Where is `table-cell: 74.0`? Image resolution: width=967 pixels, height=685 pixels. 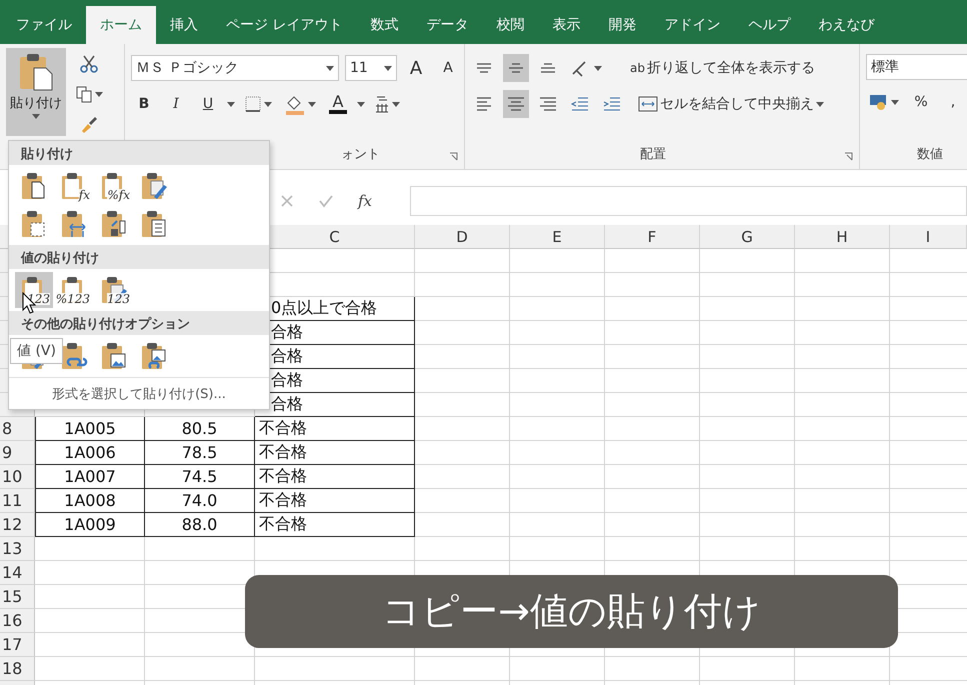
table-cell: 74.0 is located at coordinates (200, 501).